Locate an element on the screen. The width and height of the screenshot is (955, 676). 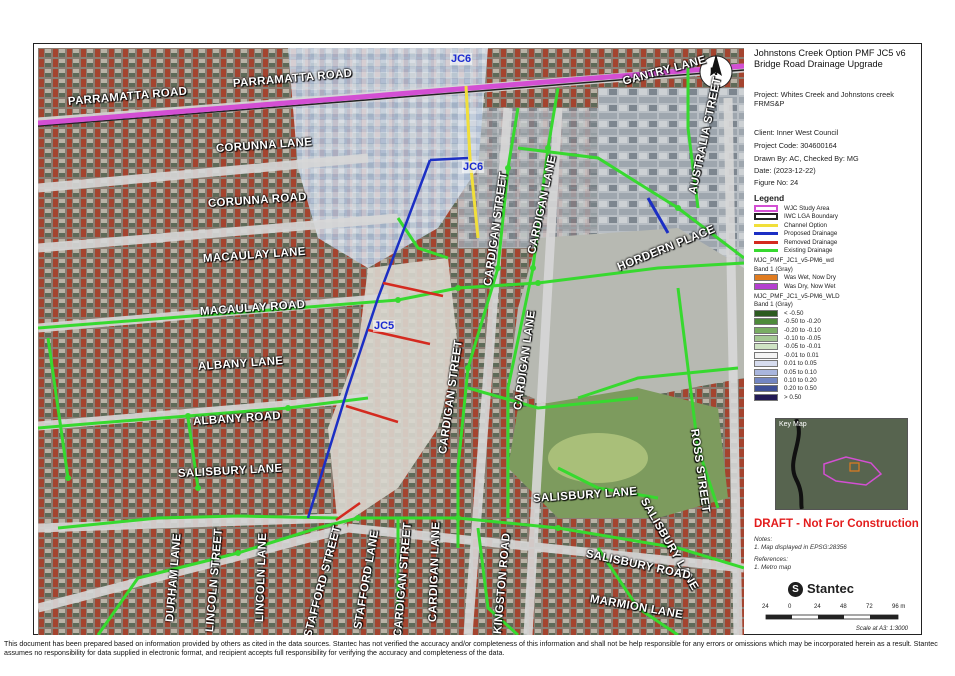
label-jc6-top: JC6 is located at coordinates (461, 59).